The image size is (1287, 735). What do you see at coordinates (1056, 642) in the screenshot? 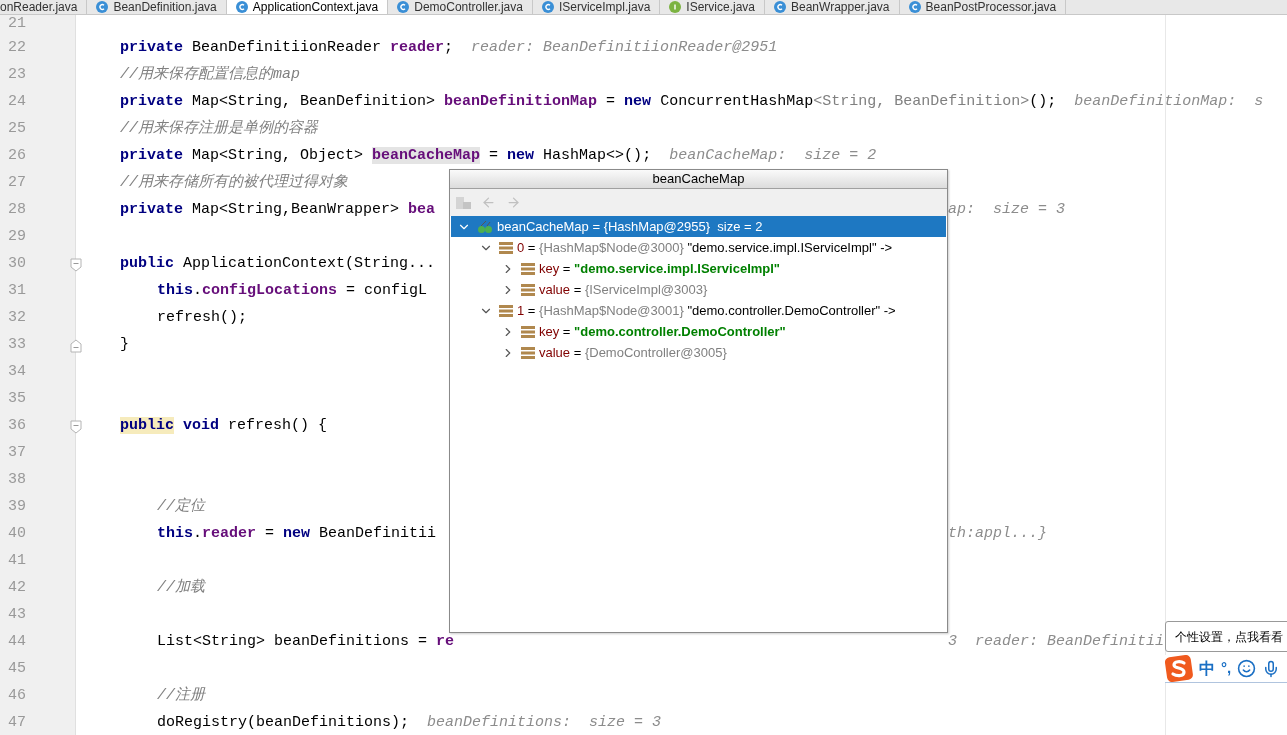
I see `inline-debug-hint: 3 reader: BeanDefinitii` at bounding box center [1056, 642].